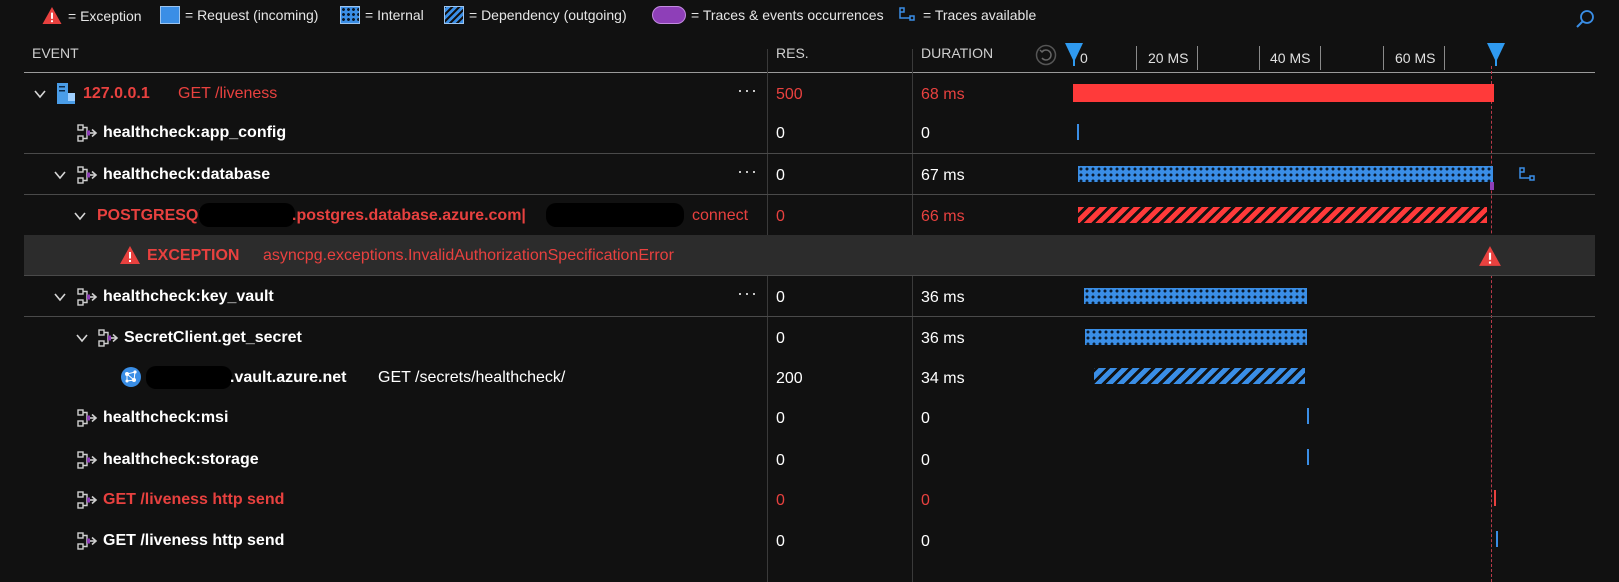  What do you see at coordinates (1168, 58) in the screenshot?
I see `tick-label: 20 MS` at bounding box center [1168, 58].